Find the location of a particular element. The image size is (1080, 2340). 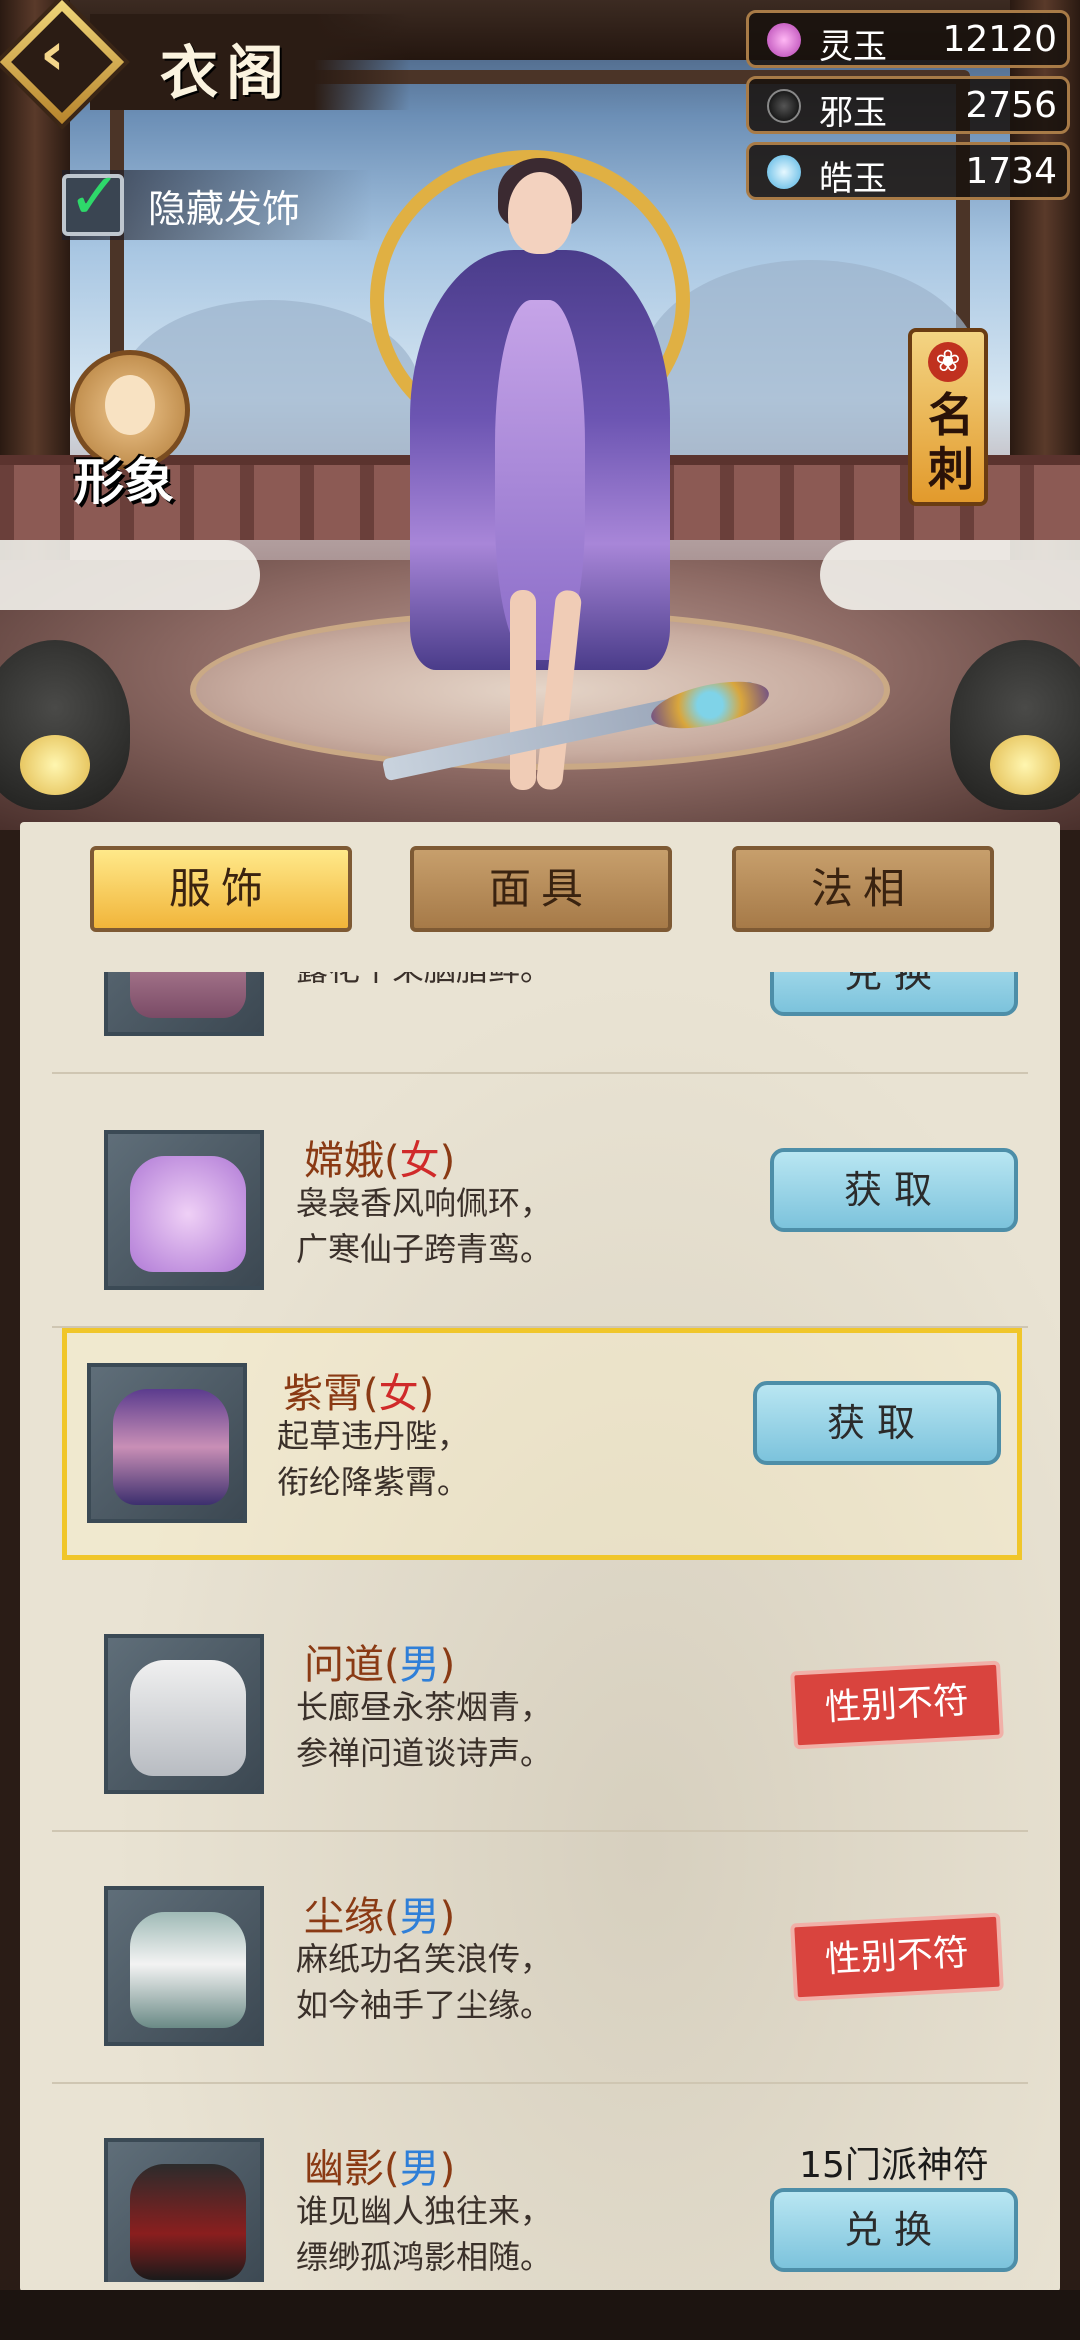

currency-name: 灵玉 is located at coordinates (853, 47).